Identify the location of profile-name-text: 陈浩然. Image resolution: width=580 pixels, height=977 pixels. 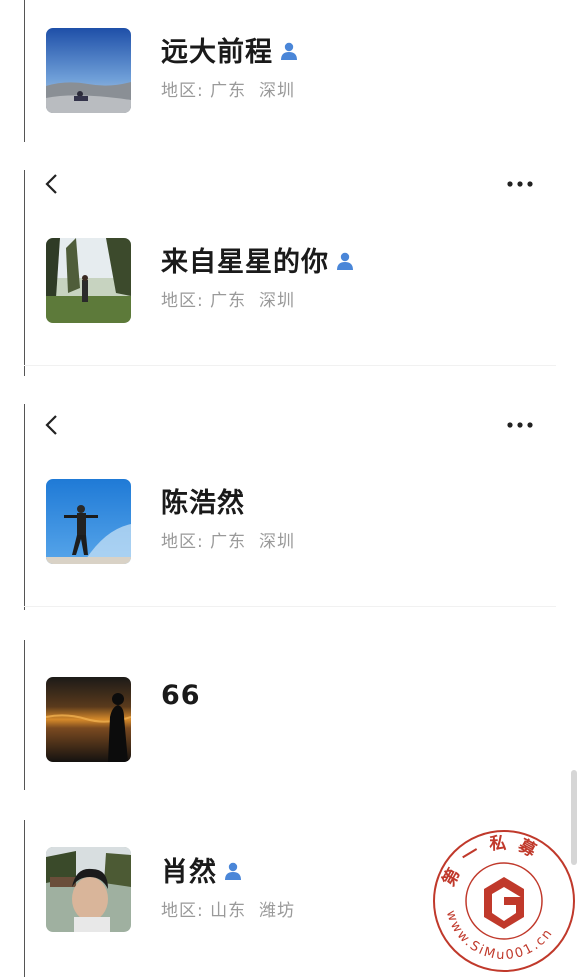
(203, 503).